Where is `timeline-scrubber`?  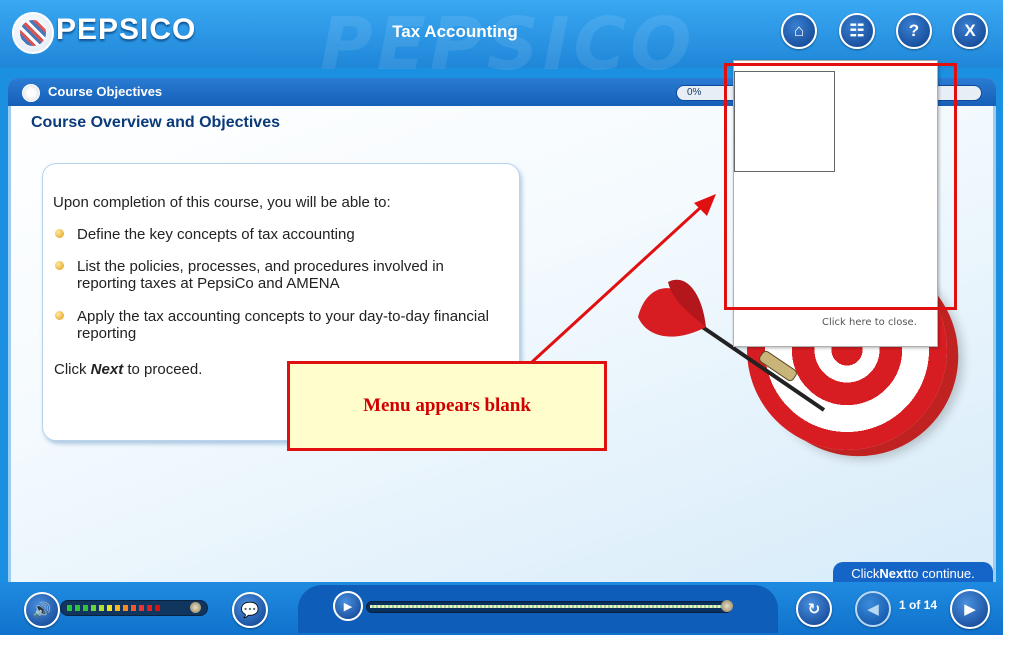
timeline-scrubber is located at coordinates (549, 607).